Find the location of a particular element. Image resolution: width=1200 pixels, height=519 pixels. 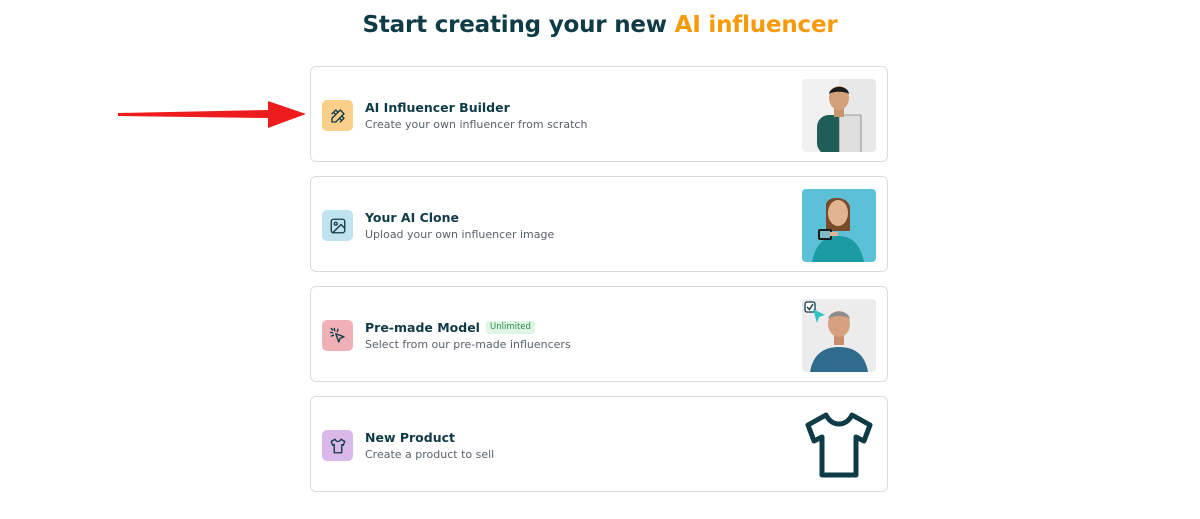

card-label: Your AI Clone is located at coordinates (412, 217).